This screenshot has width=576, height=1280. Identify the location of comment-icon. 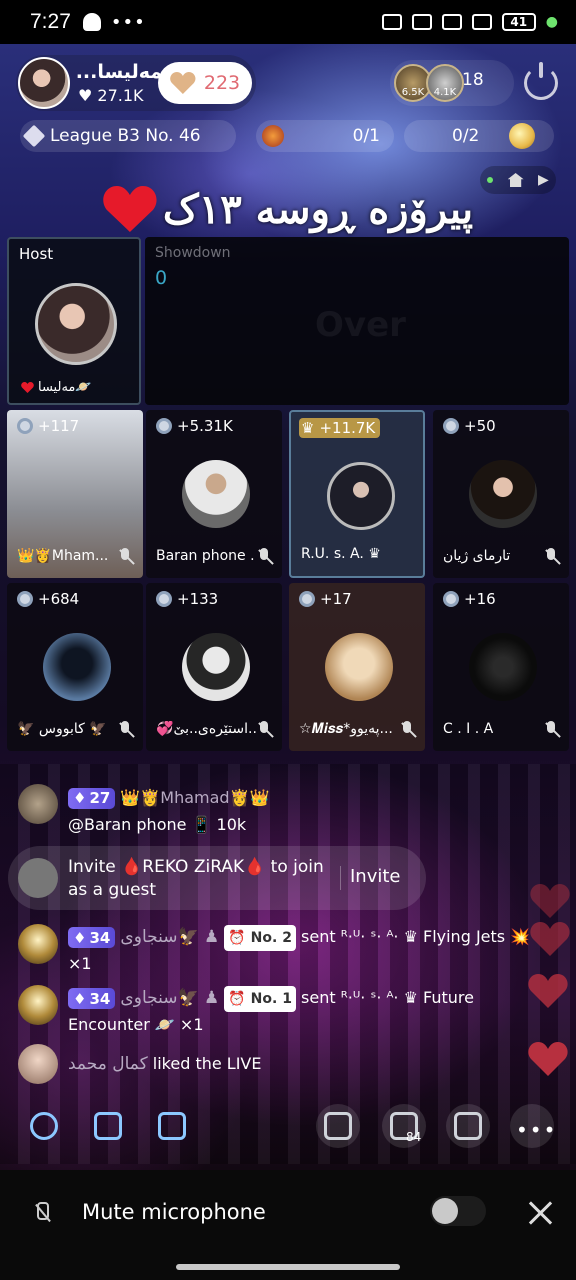
(338, 1126).